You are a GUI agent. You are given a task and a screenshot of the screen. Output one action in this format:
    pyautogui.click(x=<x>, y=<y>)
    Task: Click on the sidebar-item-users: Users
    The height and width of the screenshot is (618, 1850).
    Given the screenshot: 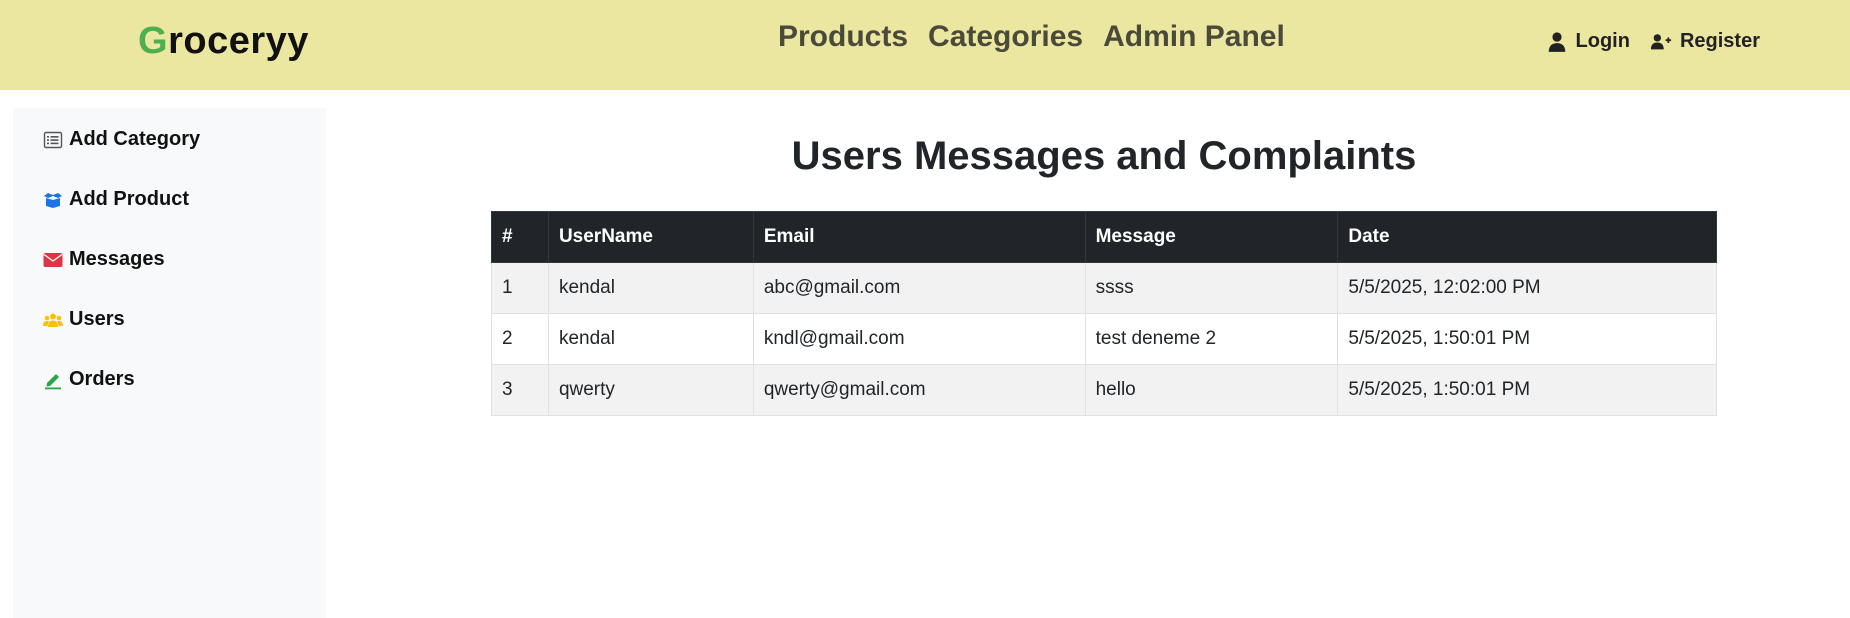 What is the action you would take?
    pyautogui.click(x=84, y=319)
    